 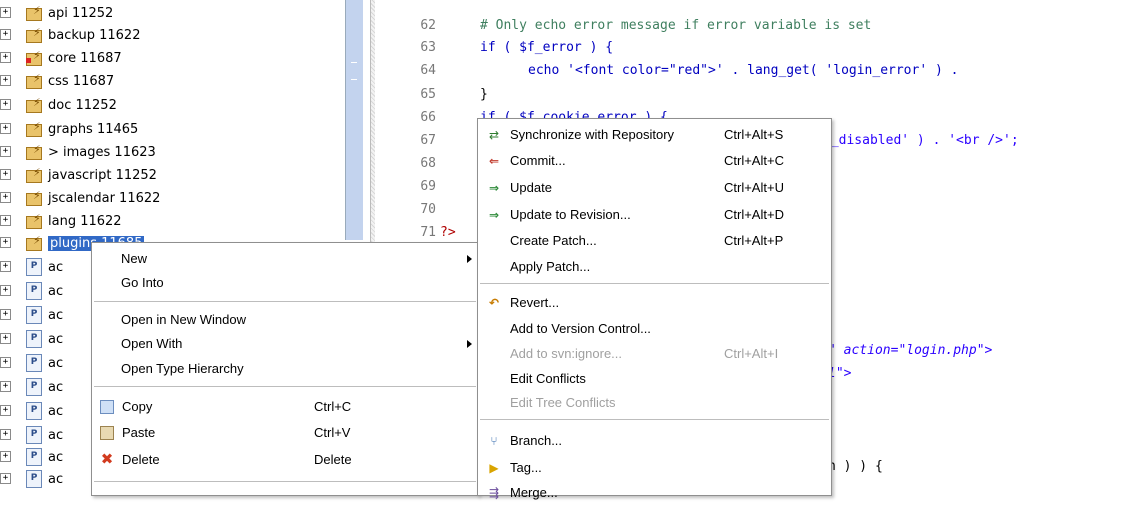 I want to click on tree-scrollbar-thumb, so click(x=354, y=120).